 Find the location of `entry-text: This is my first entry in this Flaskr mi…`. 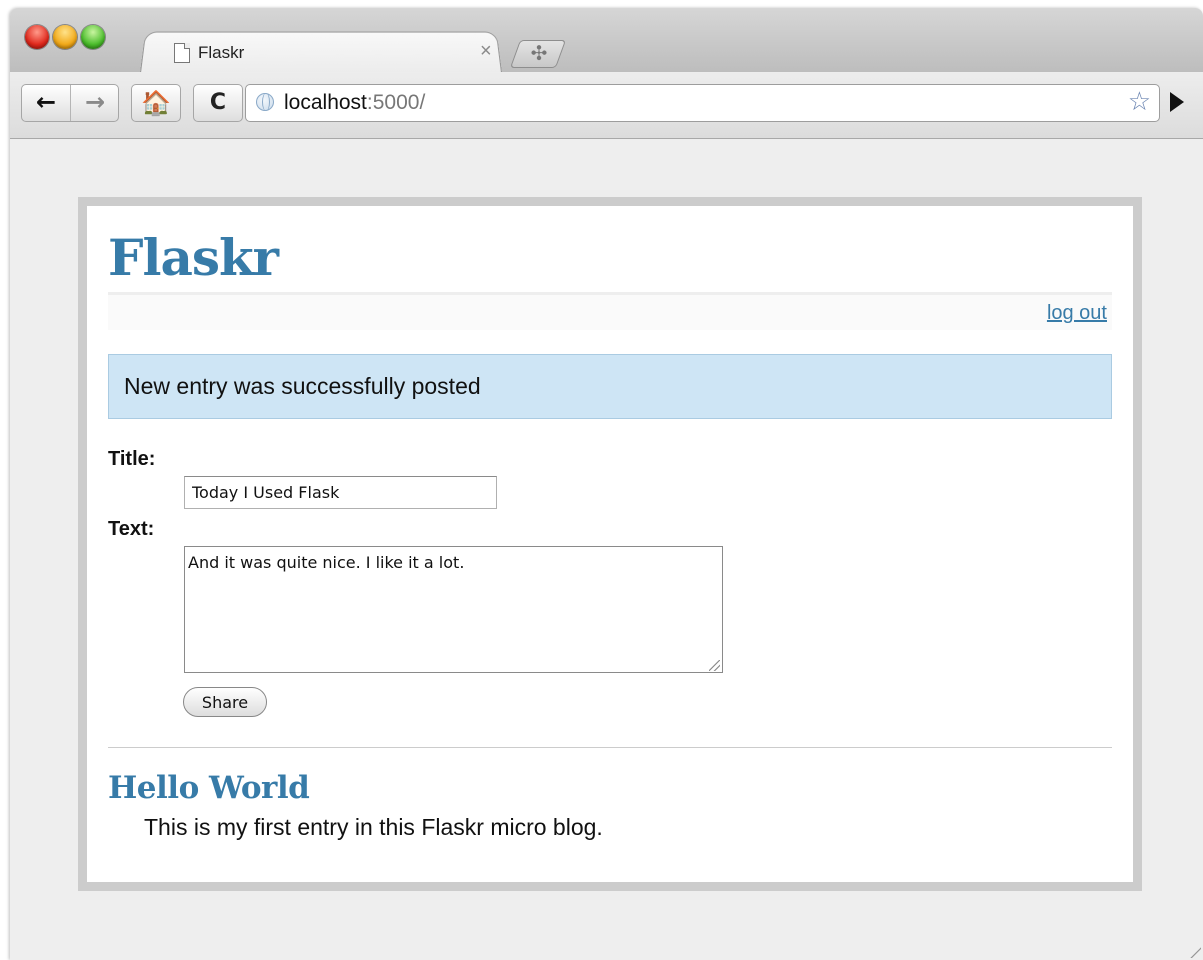

entry-text: This is my first entry in this Flaskr mi… is located at coordinates (373, 827).